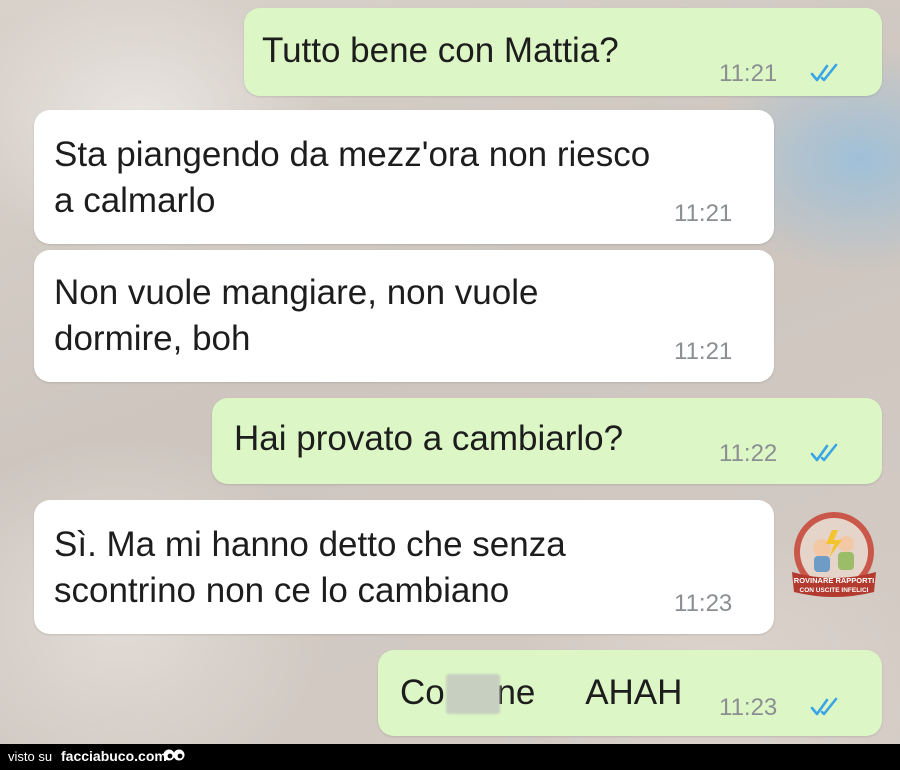 The width and height of the screenshot is (900, 770). What do you see at coordinates (30, 756) in the screenshot?
I see `footer-prefix: visto su` at bounding box center [30, 756].